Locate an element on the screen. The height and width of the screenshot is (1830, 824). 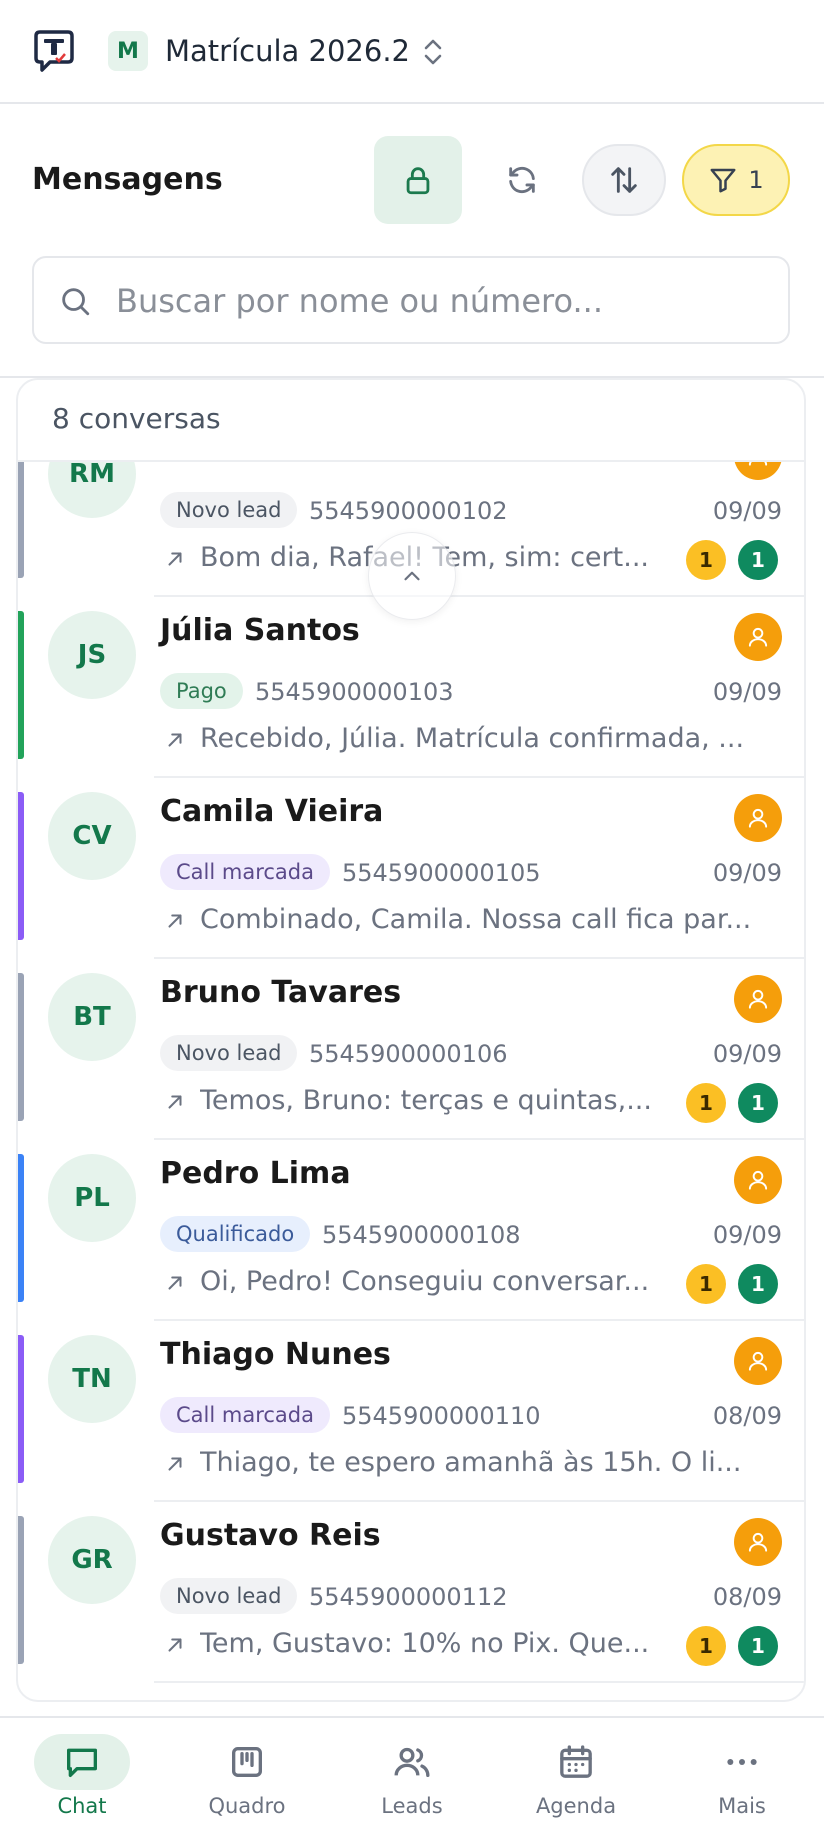
avatar: CV is located at coordinates (92, 836).